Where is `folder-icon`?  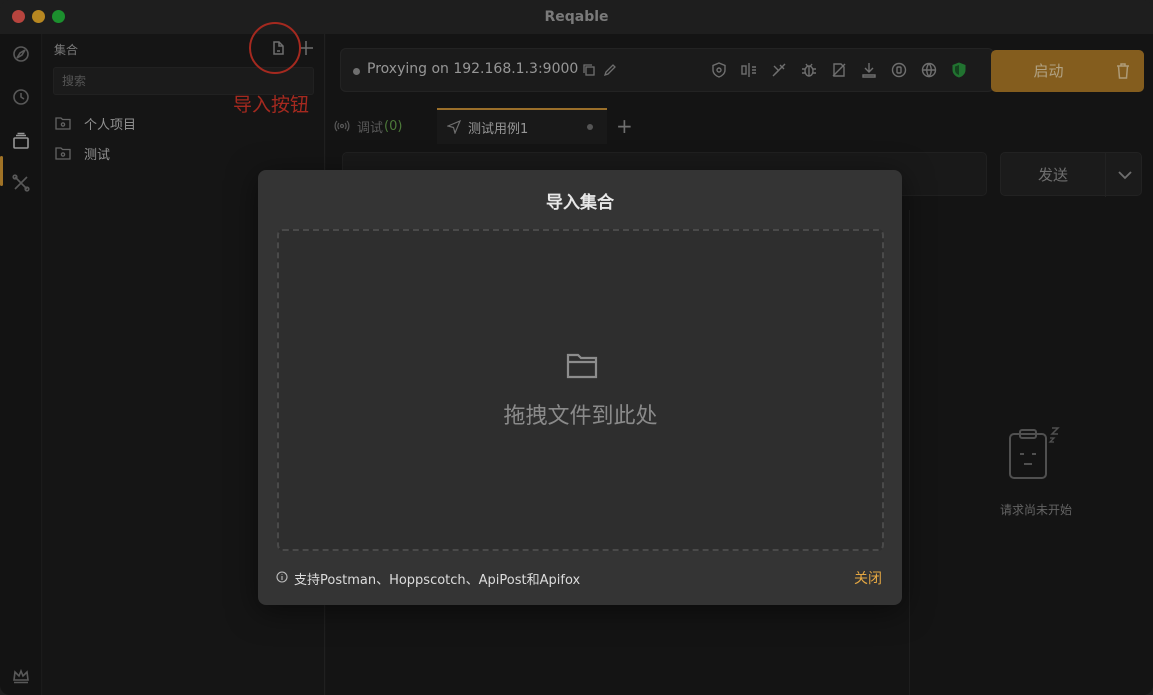
folder-icon is located at coordinates (582, 366).